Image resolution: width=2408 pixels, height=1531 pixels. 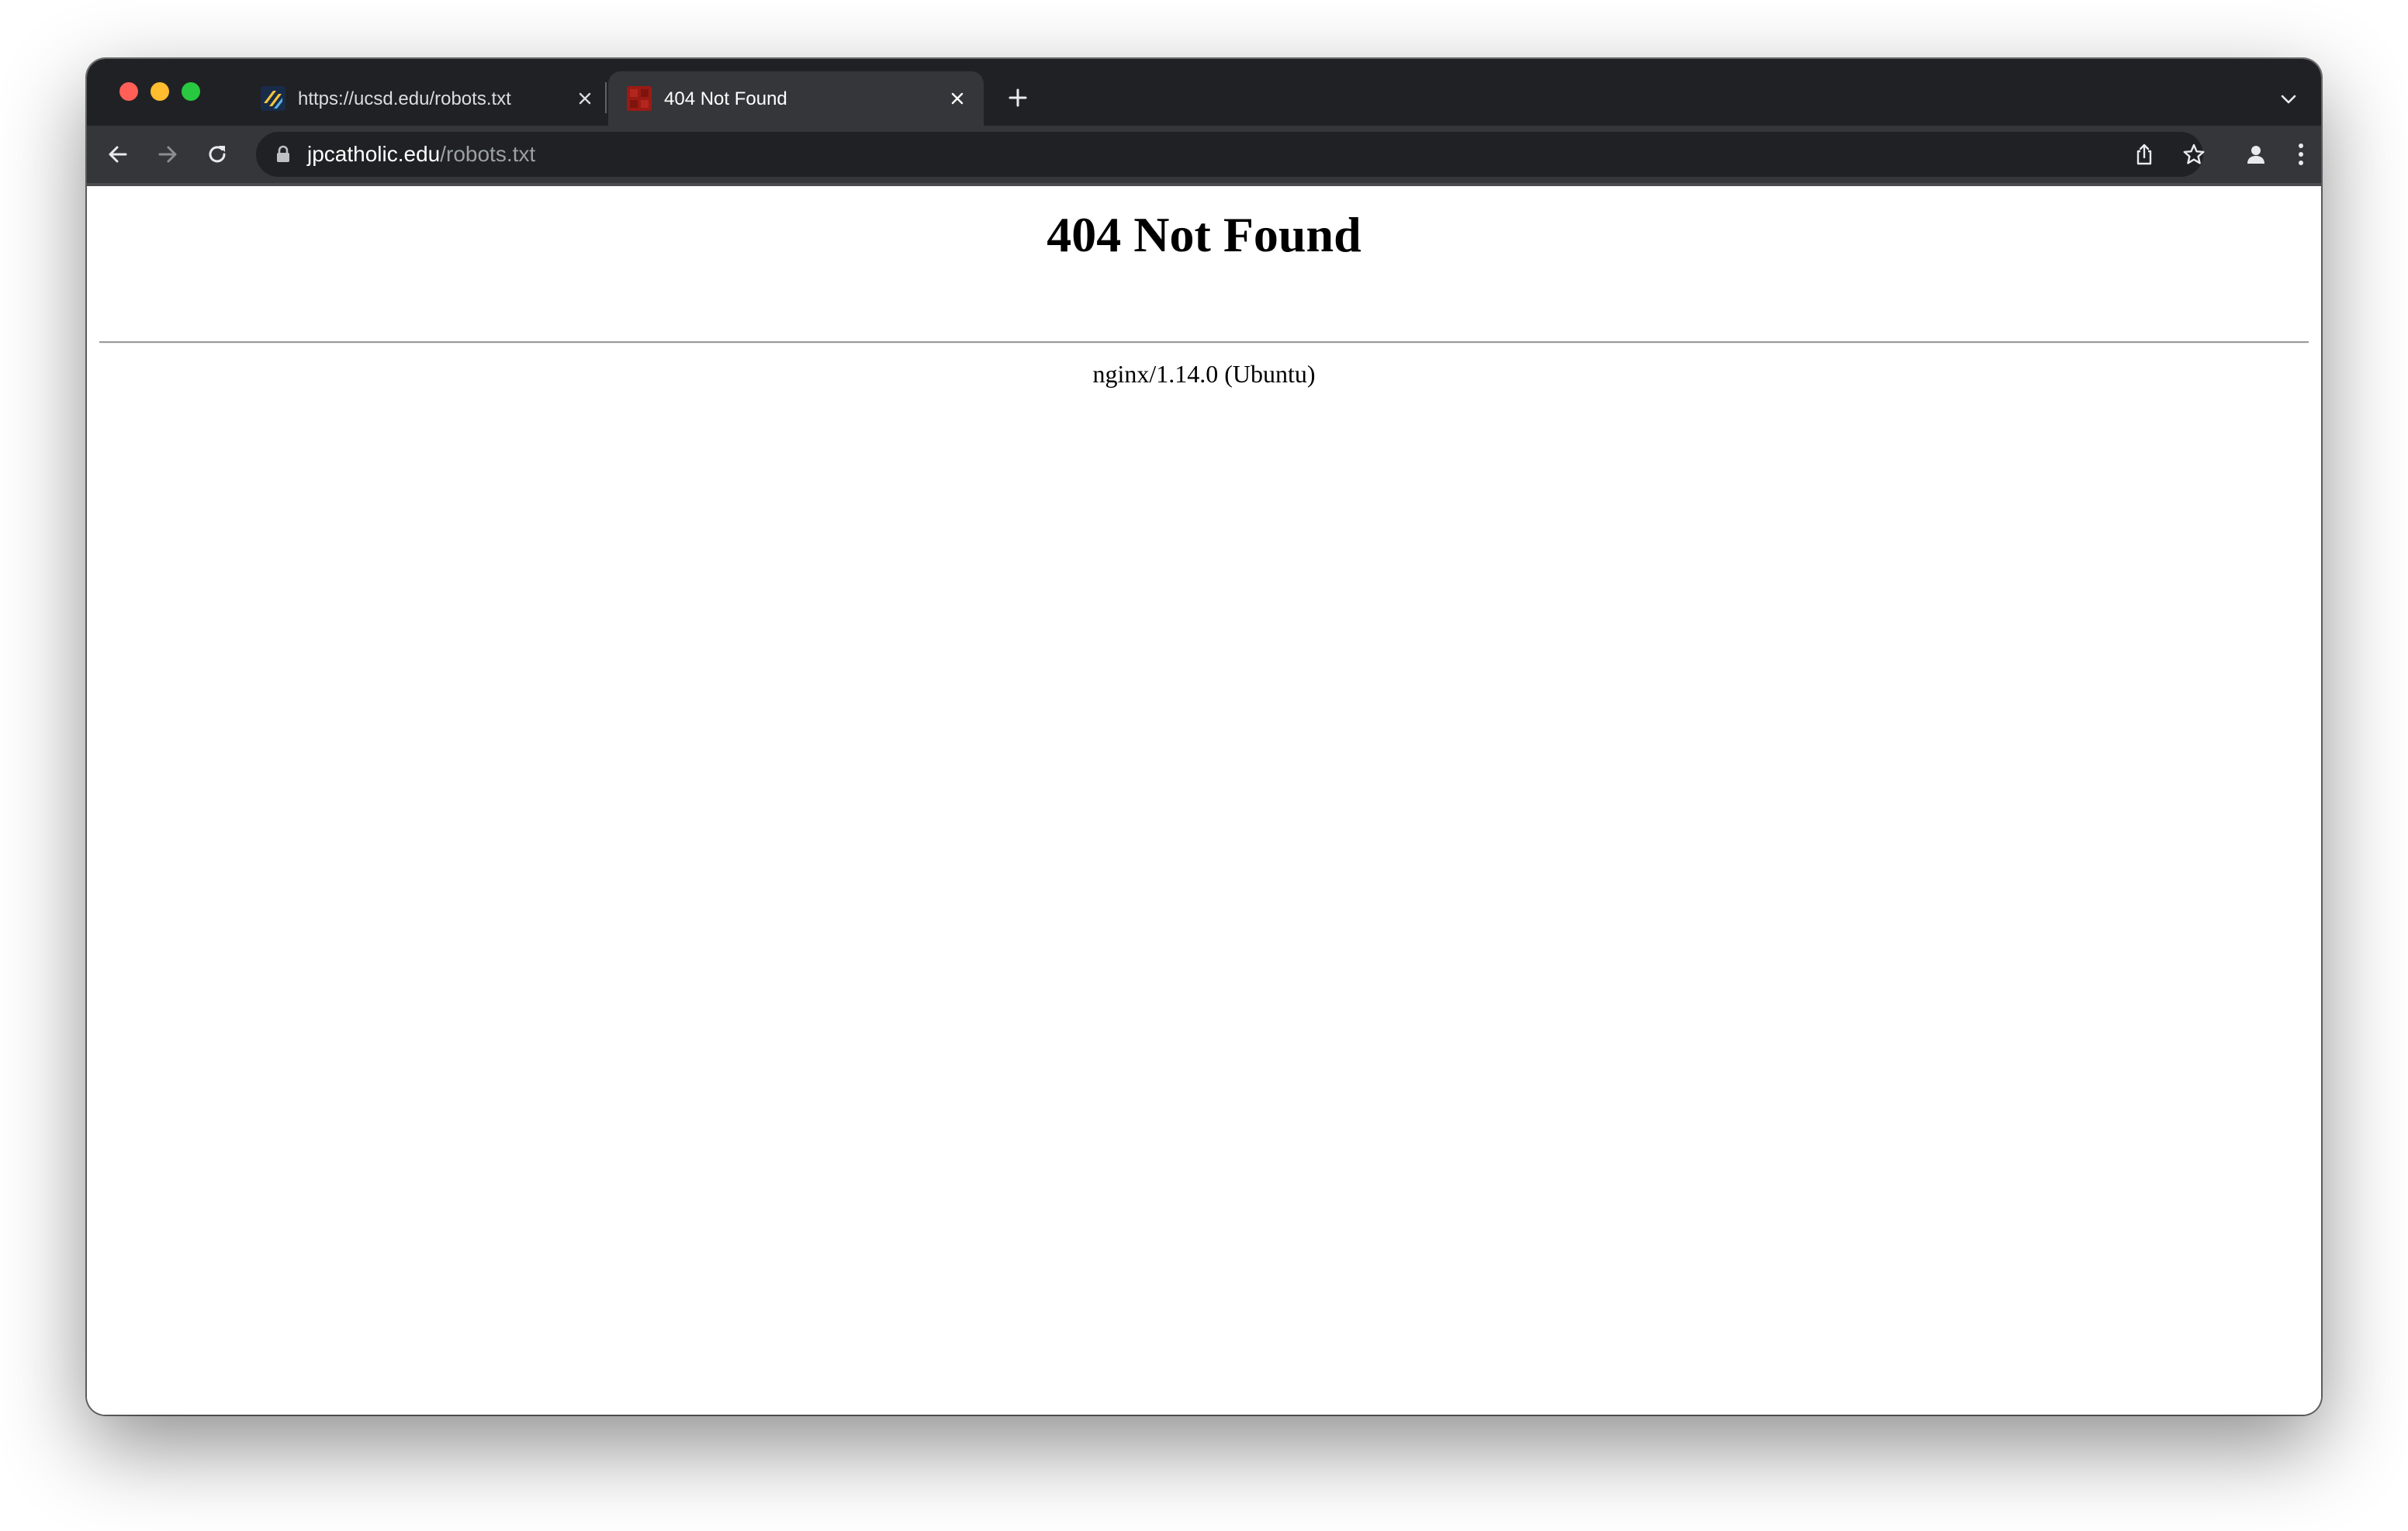 What do you see at coordinates (159, 91) in the screenshot?
I see `minimize-window-button` at bounding box center [159, 91].